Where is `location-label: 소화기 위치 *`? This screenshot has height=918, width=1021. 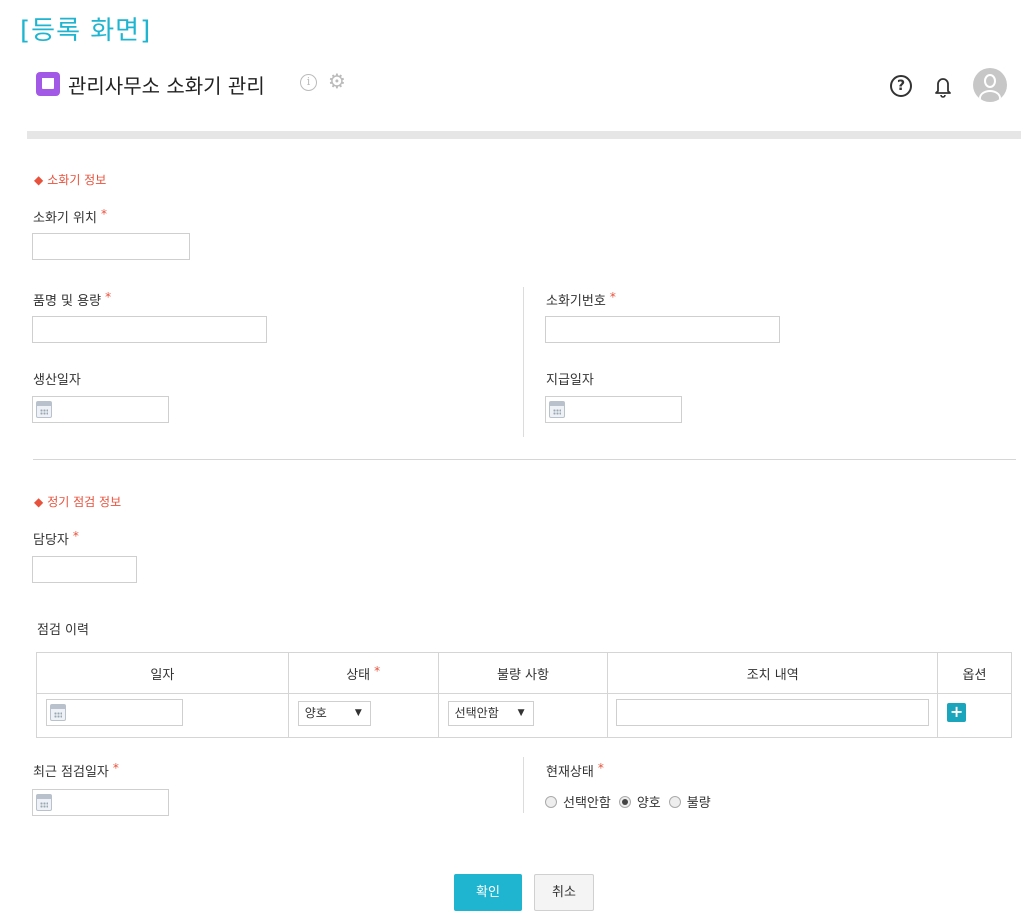 location-label: 소화기 위치 * is located at coordinates (70, 216).